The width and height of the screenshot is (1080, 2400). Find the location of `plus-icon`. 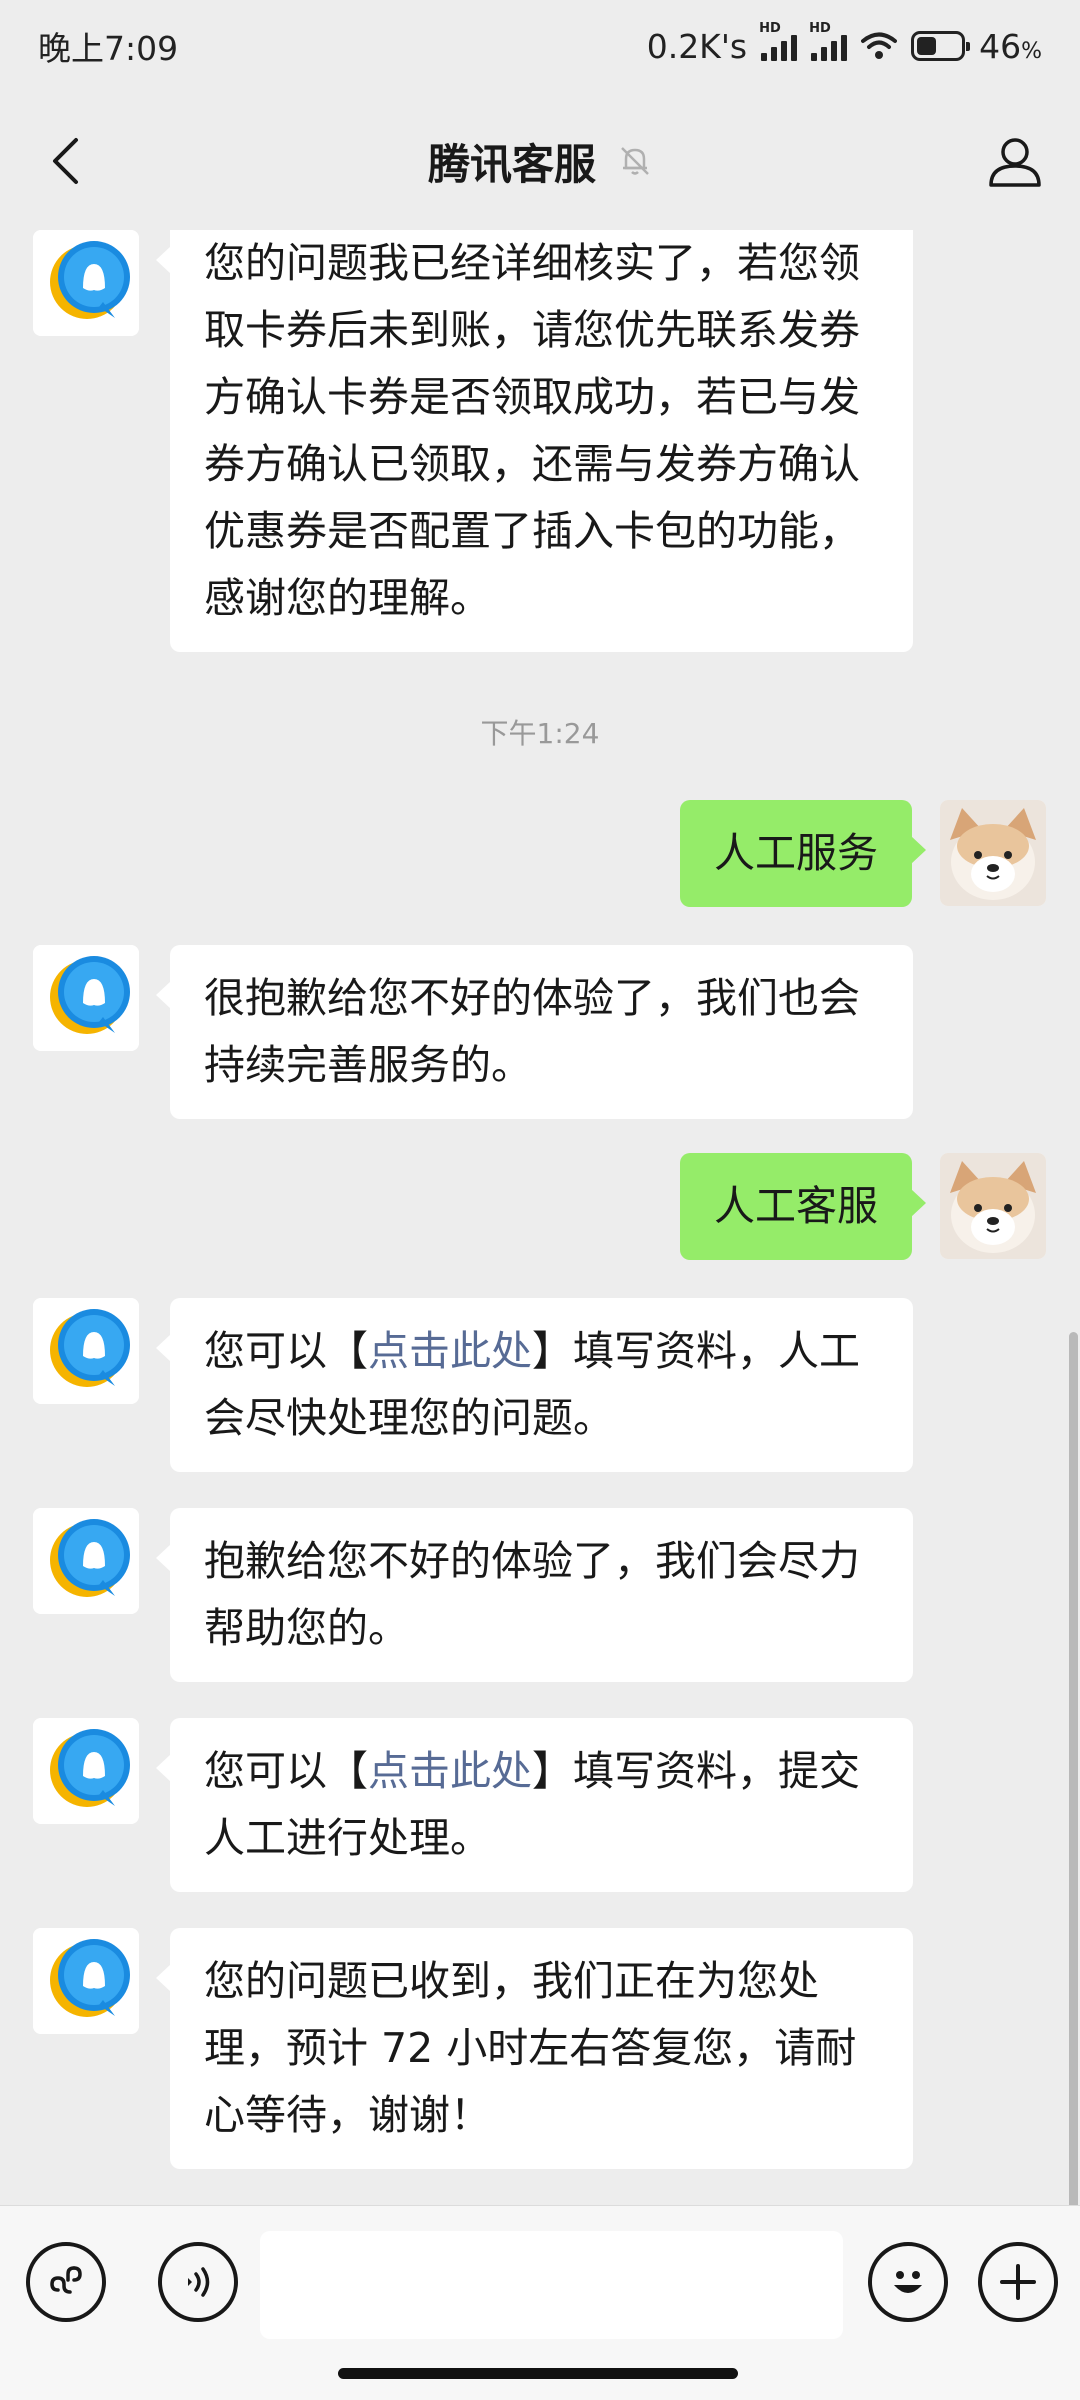

plus-icon is located at coordinates (1018, 2282).